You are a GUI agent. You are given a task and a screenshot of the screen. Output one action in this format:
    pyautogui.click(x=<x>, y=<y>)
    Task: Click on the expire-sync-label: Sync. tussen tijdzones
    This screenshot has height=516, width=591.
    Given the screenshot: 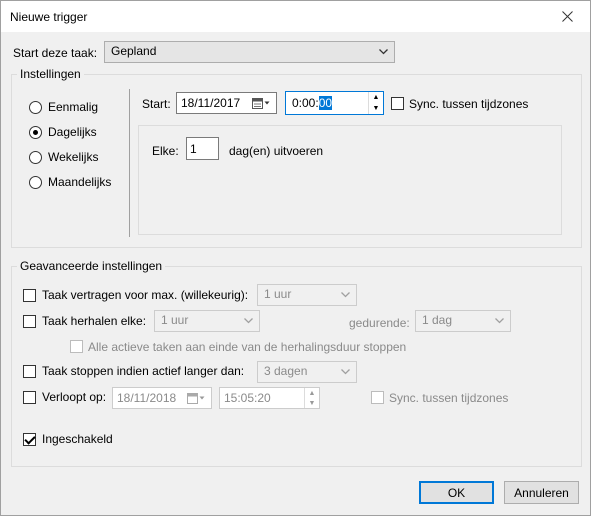 What is the action you would take?
    pyautogui.click(x=449, y=398)
    